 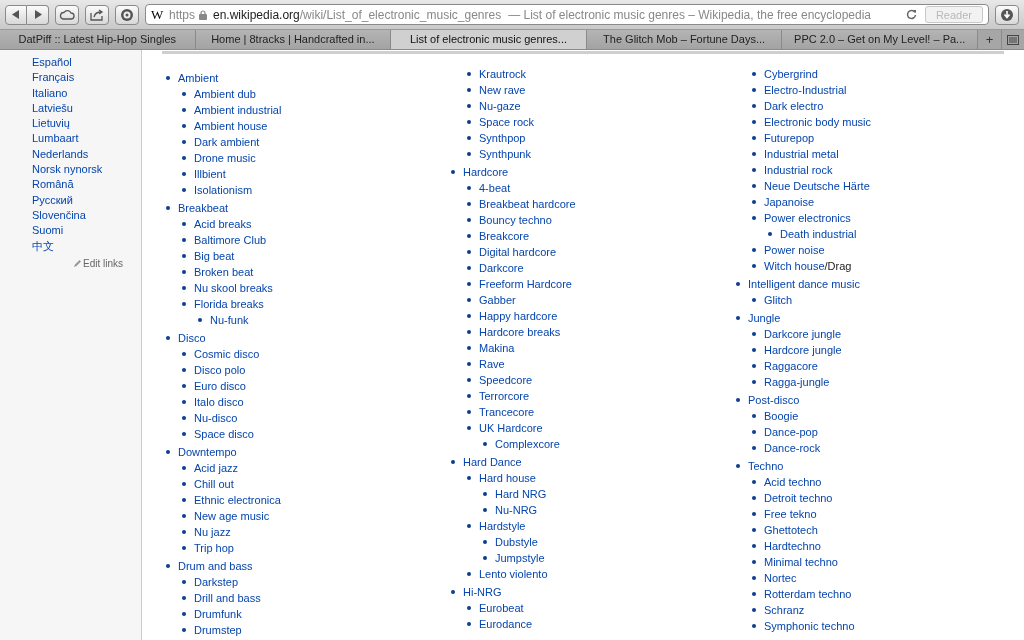 I want to click on language-link: Latviešu, so click(x=86, y=108).